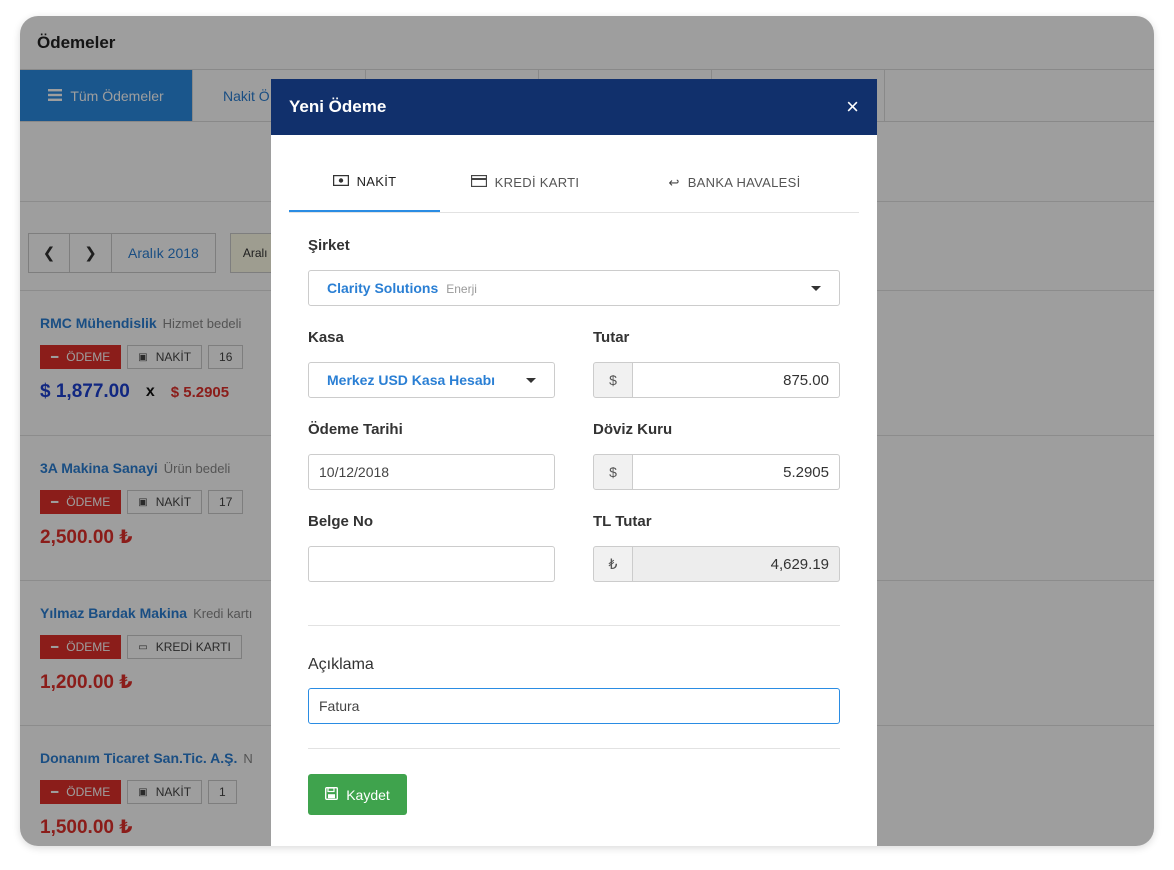 The image size is (1174, 870). I want to click on tab-credit-card-method: KREDİ KARTI, so click(525, 182).